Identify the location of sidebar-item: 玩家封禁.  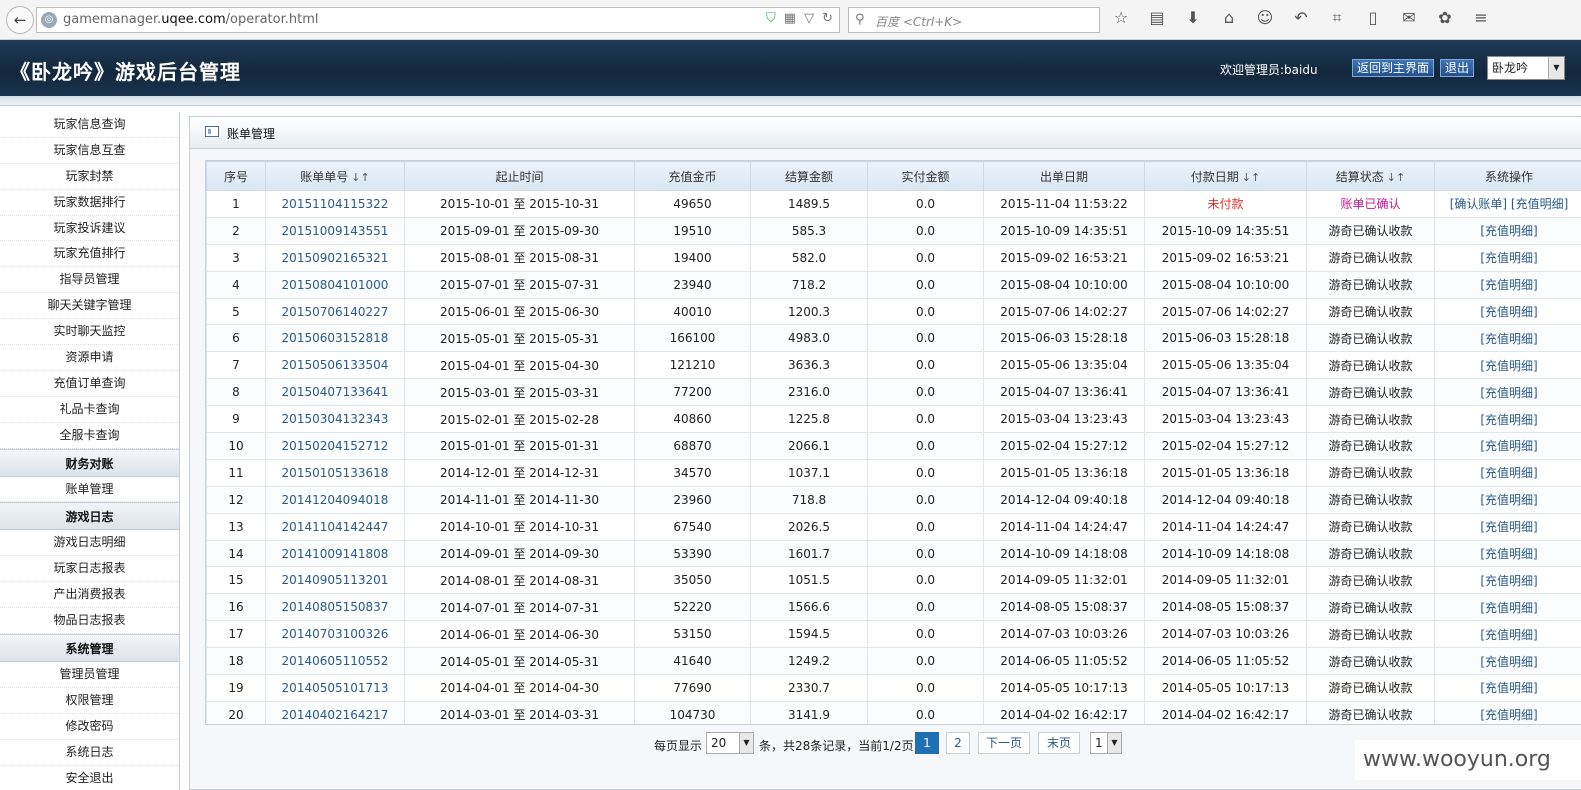
(89, 177).